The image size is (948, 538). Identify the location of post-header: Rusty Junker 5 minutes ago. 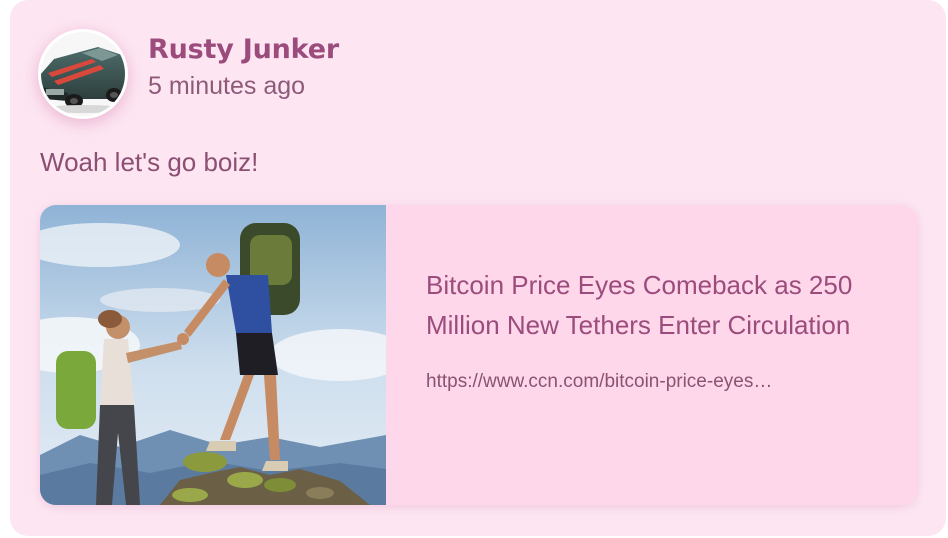
(188, 74).